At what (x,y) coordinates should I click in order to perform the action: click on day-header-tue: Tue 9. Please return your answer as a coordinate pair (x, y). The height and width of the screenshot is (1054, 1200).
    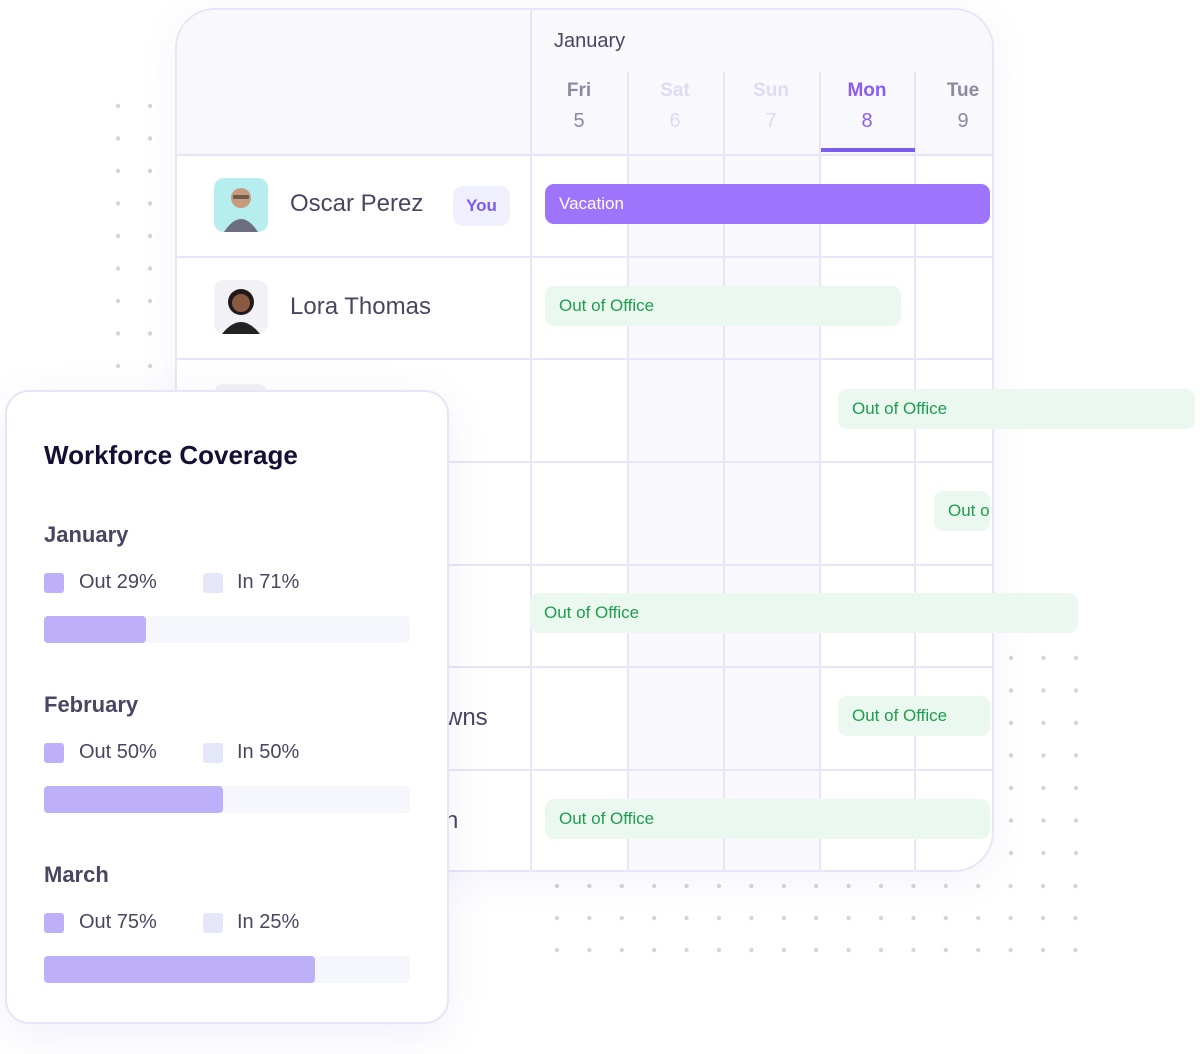
    Looking at the image, I should click on (953, 106).